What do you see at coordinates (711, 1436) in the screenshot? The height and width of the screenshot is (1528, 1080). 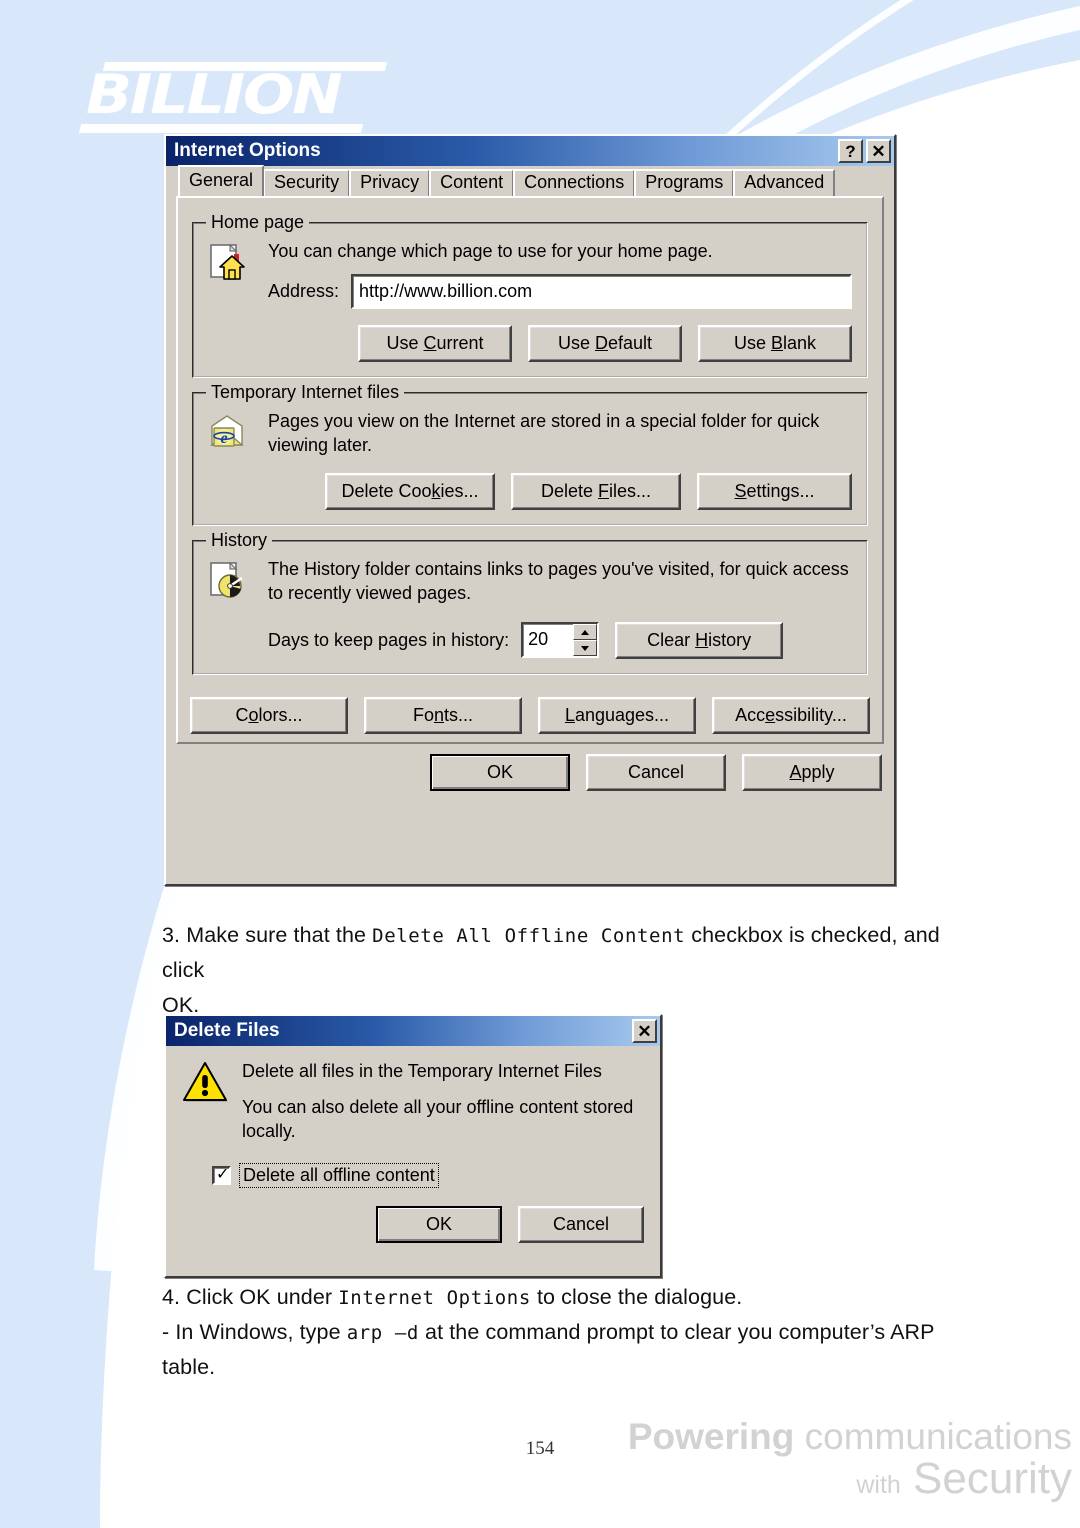 I see `footer-powering-text: Powering` at bounding box center [711, 1436].